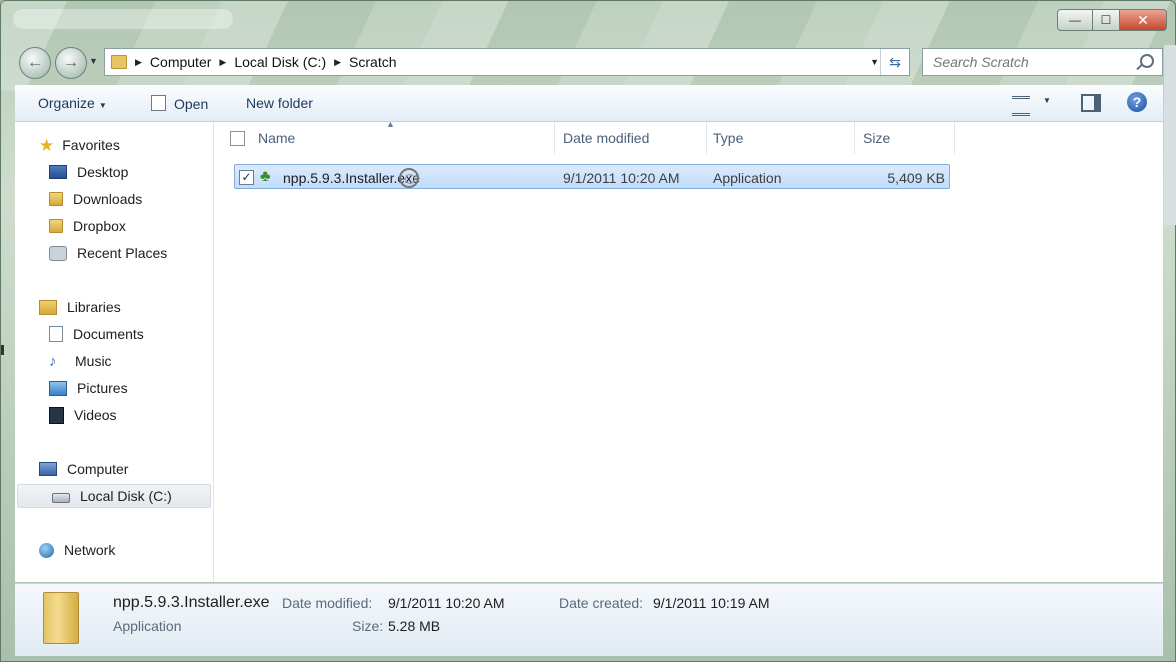 This screenshot has width=1176, height=662. Describe the element at coordinates (91, 145) in the screenshot. I see `sidebar-label: Favorites` at that location.